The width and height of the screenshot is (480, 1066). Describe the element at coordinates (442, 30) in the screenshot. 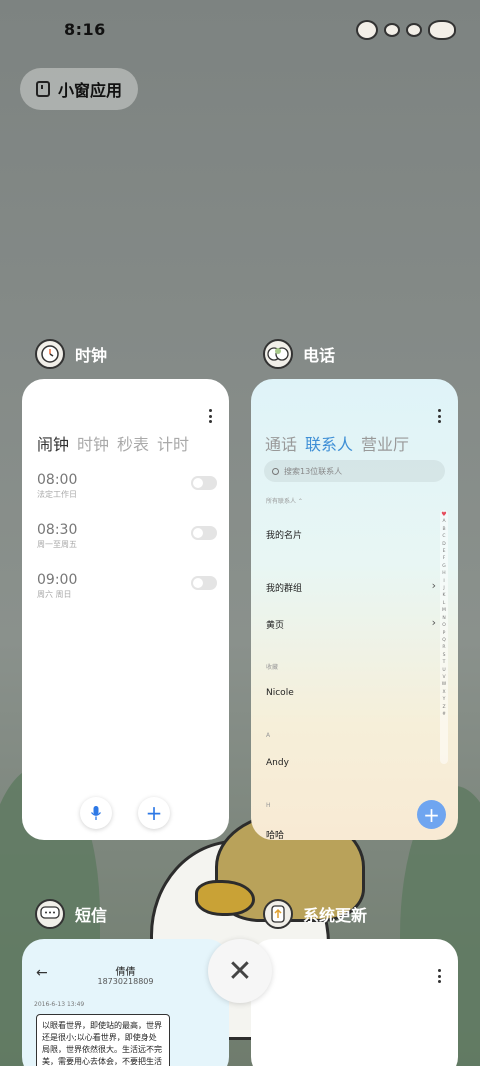

I see `battery-icon` at that location.